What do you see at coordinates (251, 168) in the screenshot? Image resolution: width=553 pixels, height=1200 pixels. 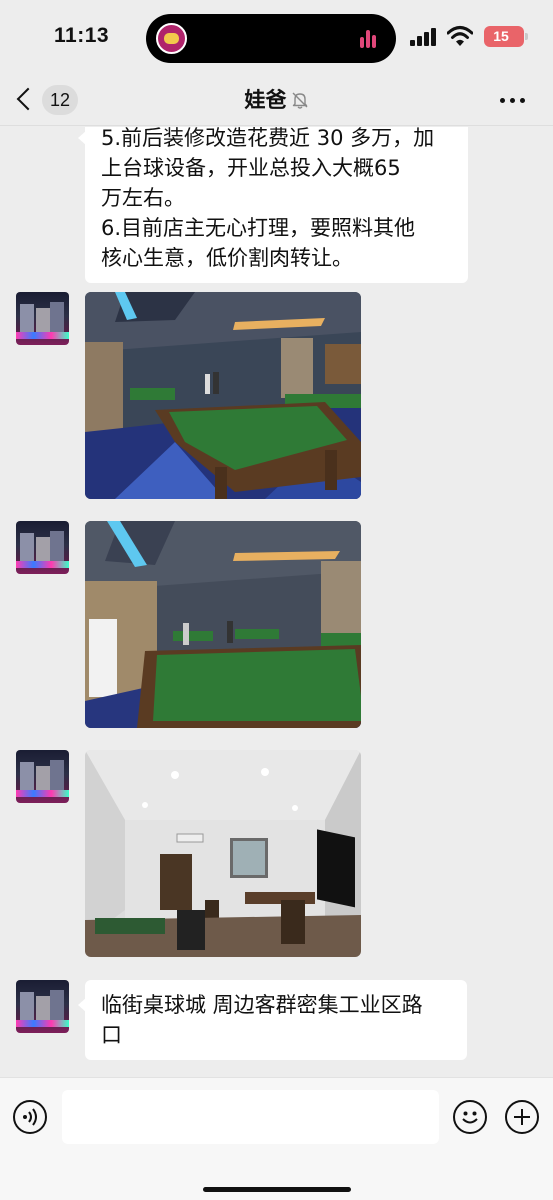 I see `message-line: 上台球设备，开业总投入大概65` at bounding box center [251, 168].